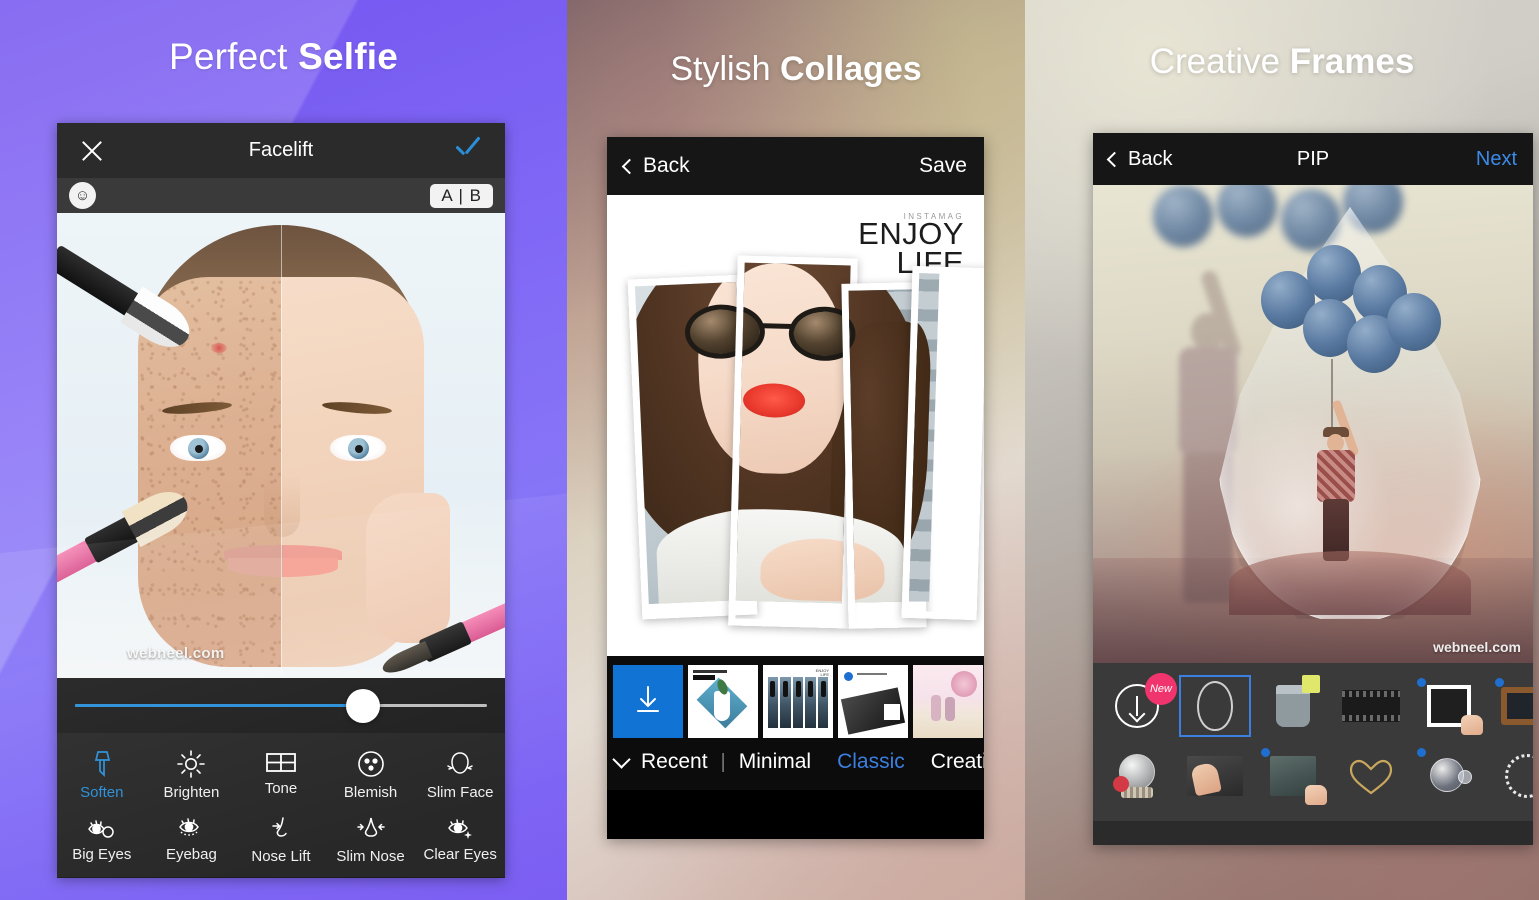  I want to click on frame-glass, so click(1293, 706).